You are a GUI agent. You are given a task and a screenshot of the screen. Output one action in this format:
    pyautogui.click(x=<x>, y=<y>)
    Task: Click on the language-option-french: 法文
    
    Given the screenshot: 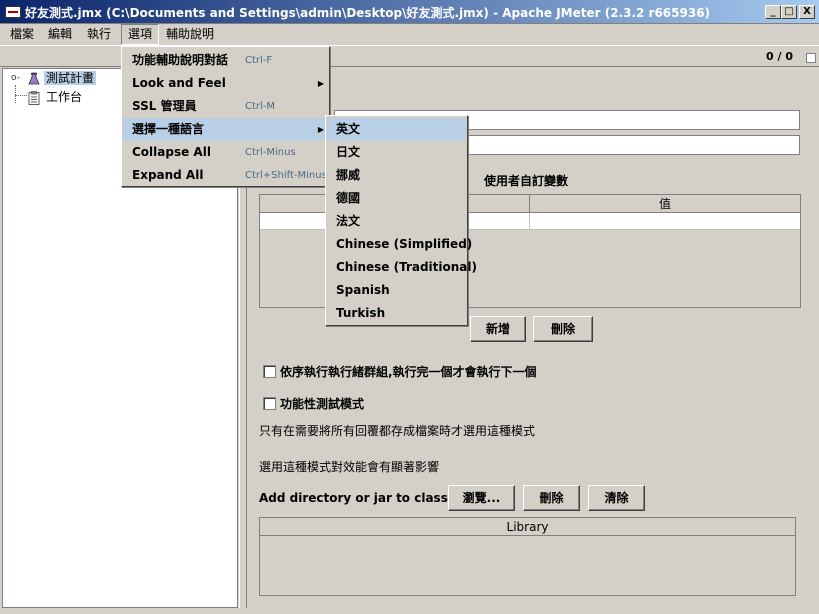 What is the action you would take?
    pyautogui.click(x=396, y=221)
    